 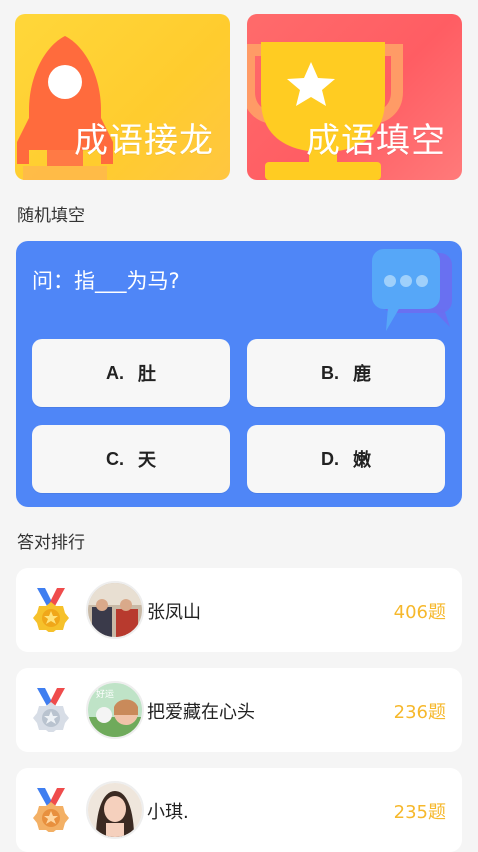 I want to click on option-text: 天, so click(x=147, y=460).